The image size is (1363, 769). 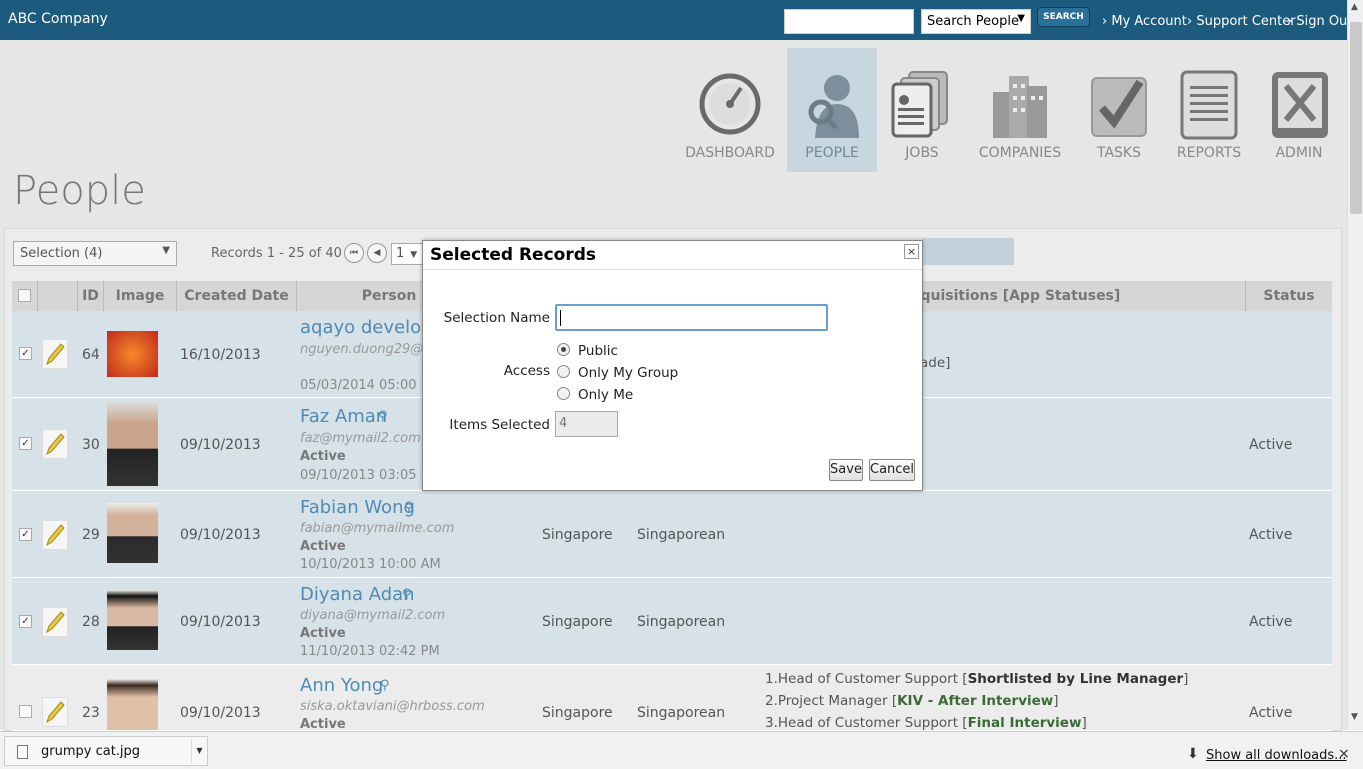 I want to click on prev-page-button: ◀, so click(x=377, y=253).